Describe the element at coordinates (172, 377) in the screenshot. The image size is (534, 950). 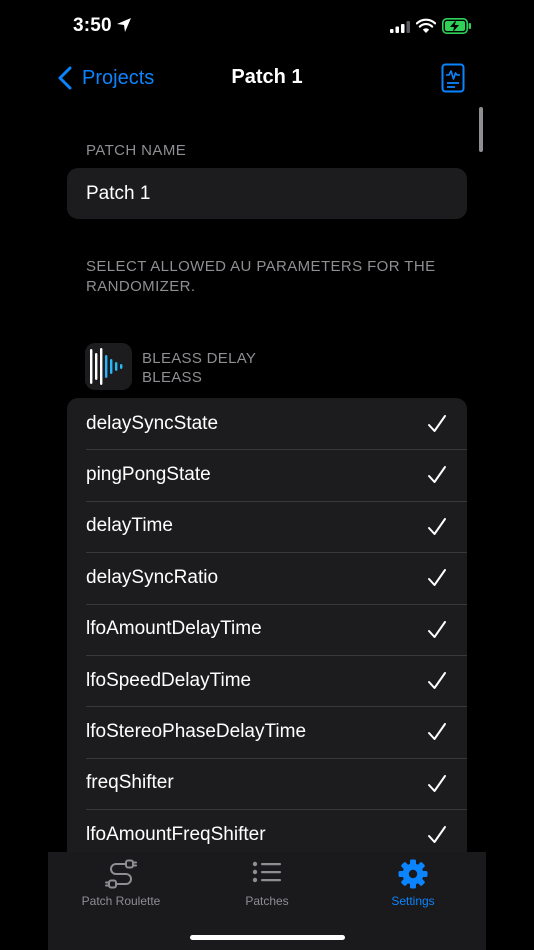
I see `plugin-vendor: BLEASS` at that location.